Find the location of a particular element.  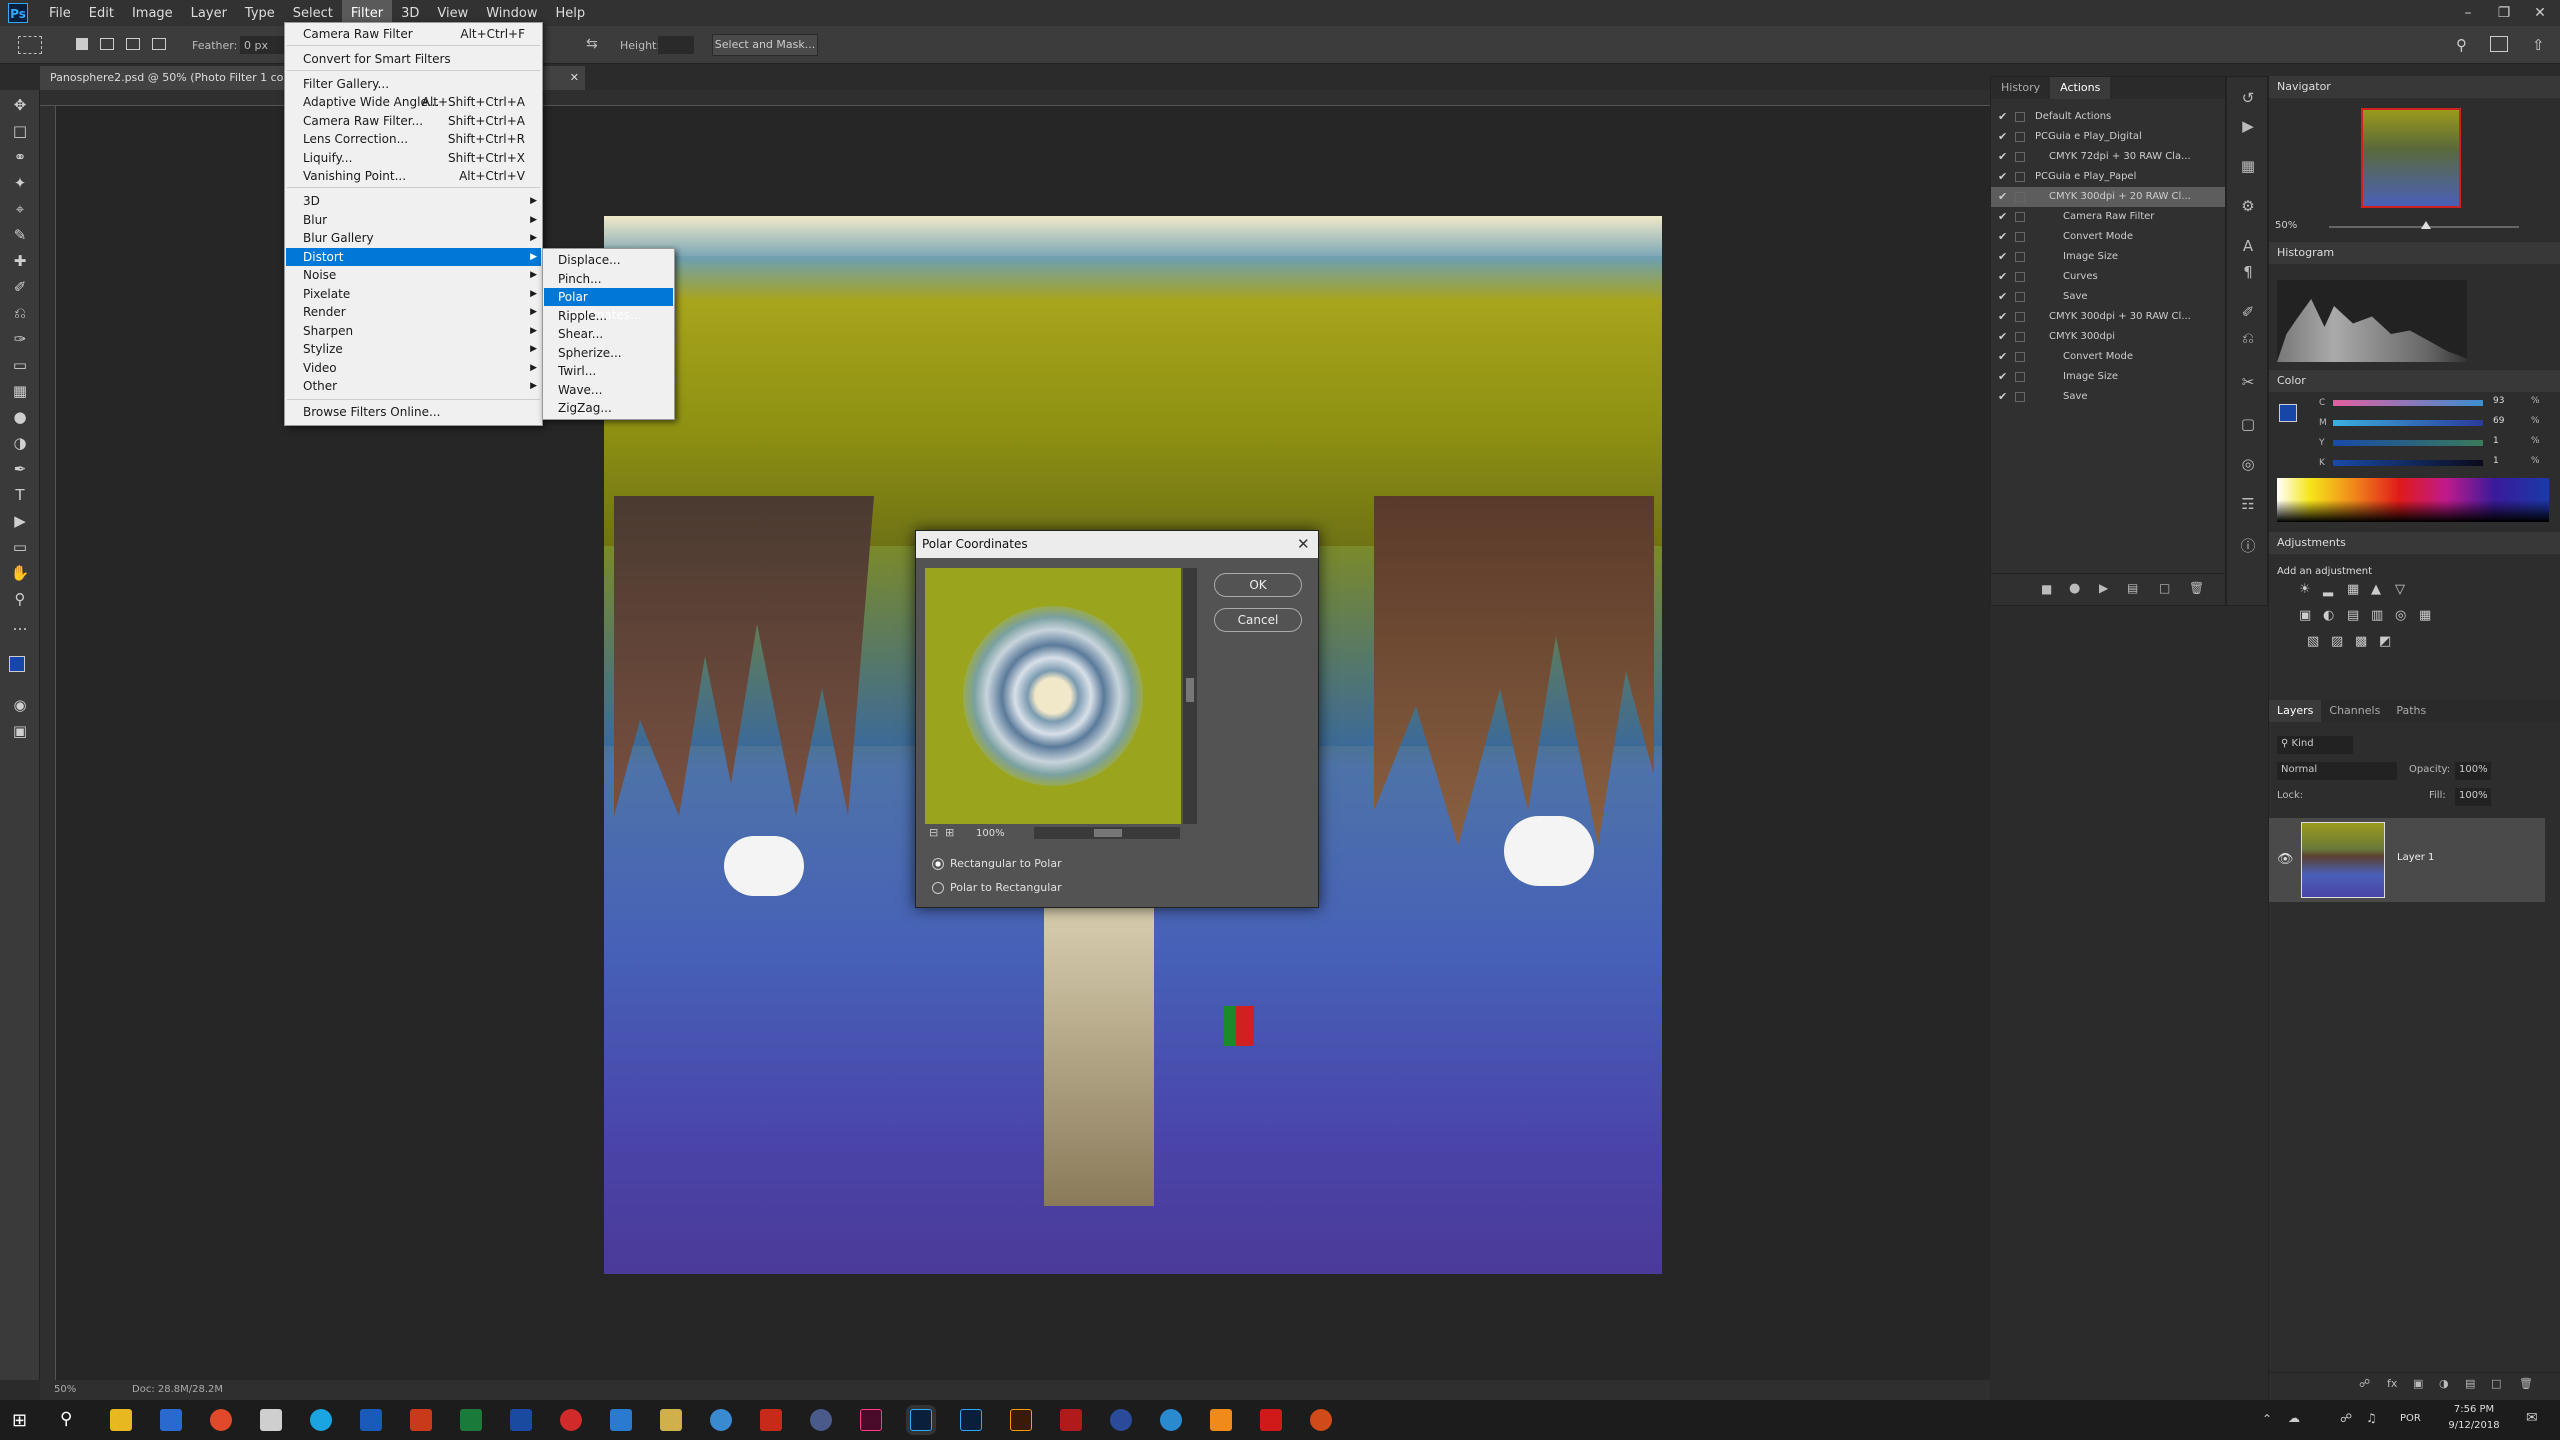

history-panel-icon: ↺ is located at coordinates (2248, 100).